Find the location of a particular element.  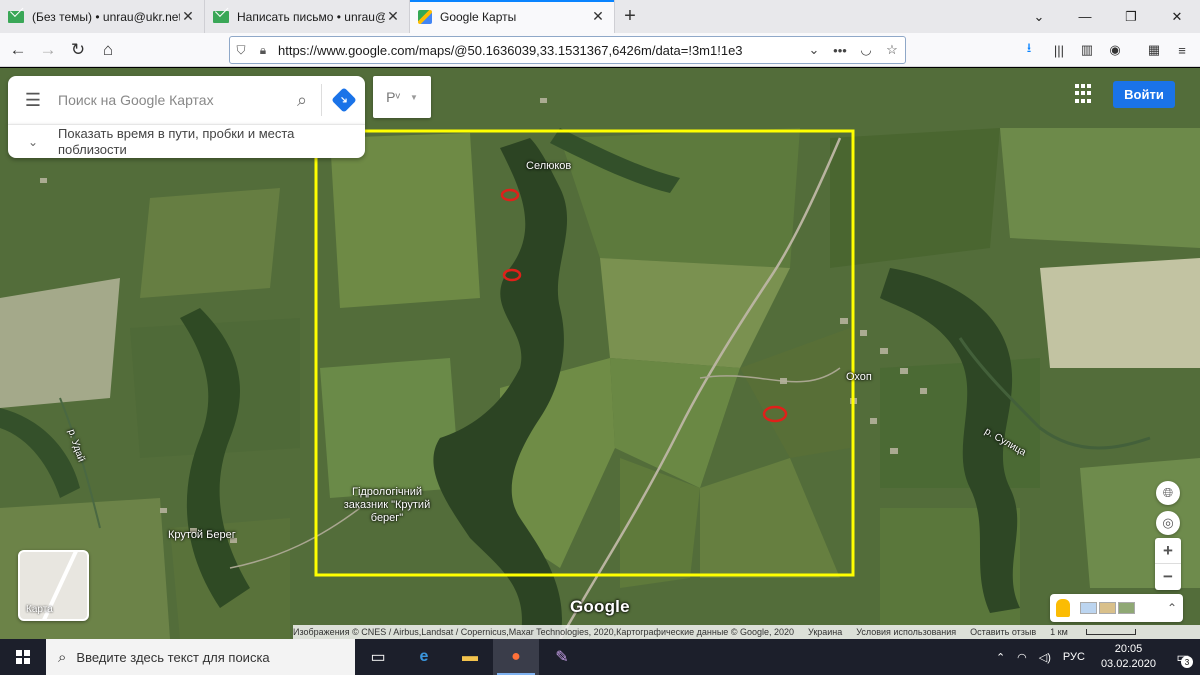

windows-icon is located at coordinates (23, 657).